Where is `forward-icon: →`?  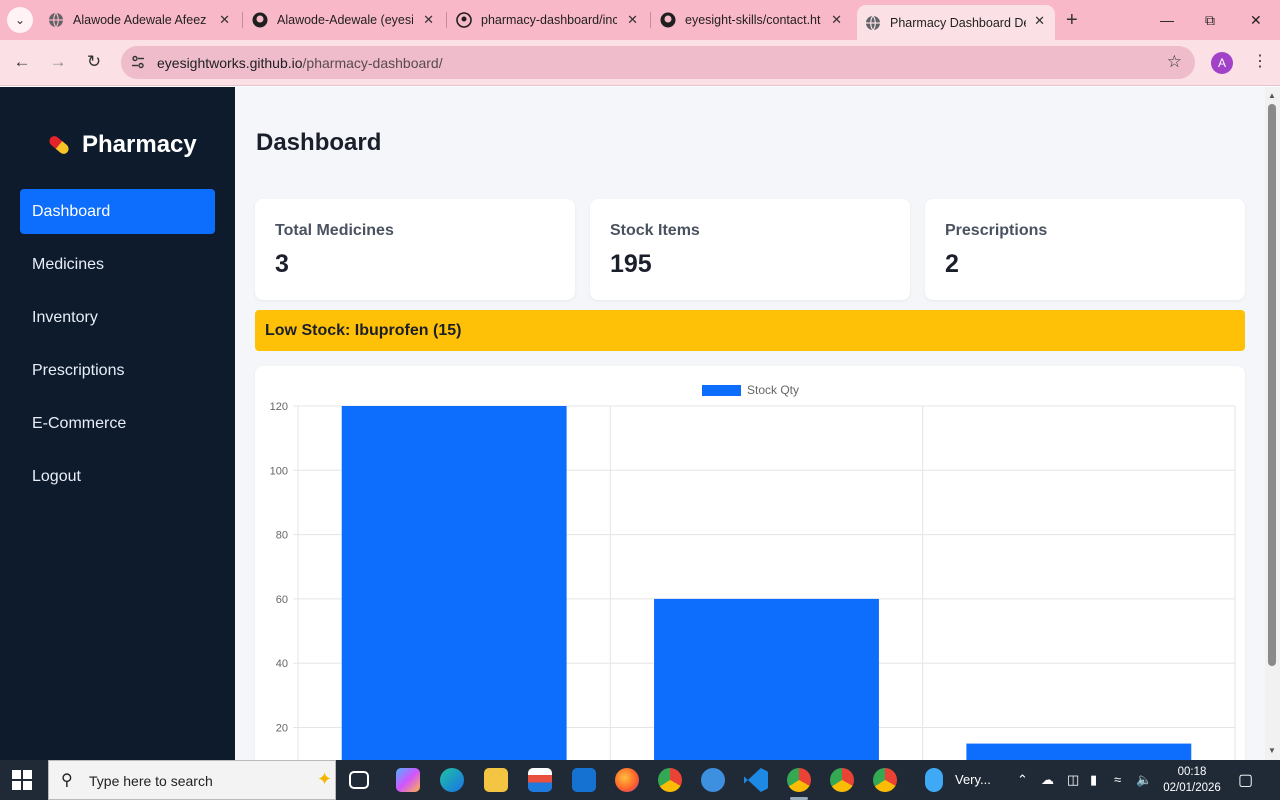 forward-icon: → is located at coordinates (58, 62).